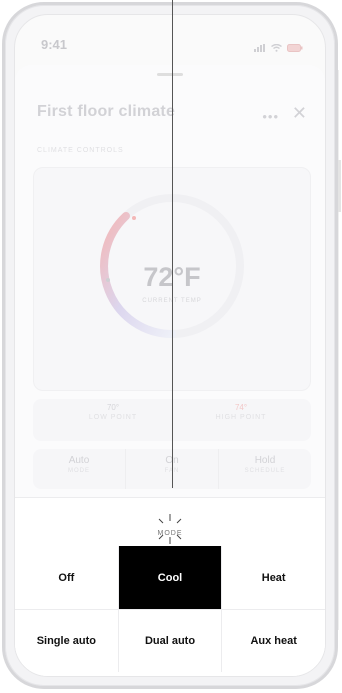 This screenshot has height=693, width=342. I want to click on control-mode-label: MODE, so click(79, 471).